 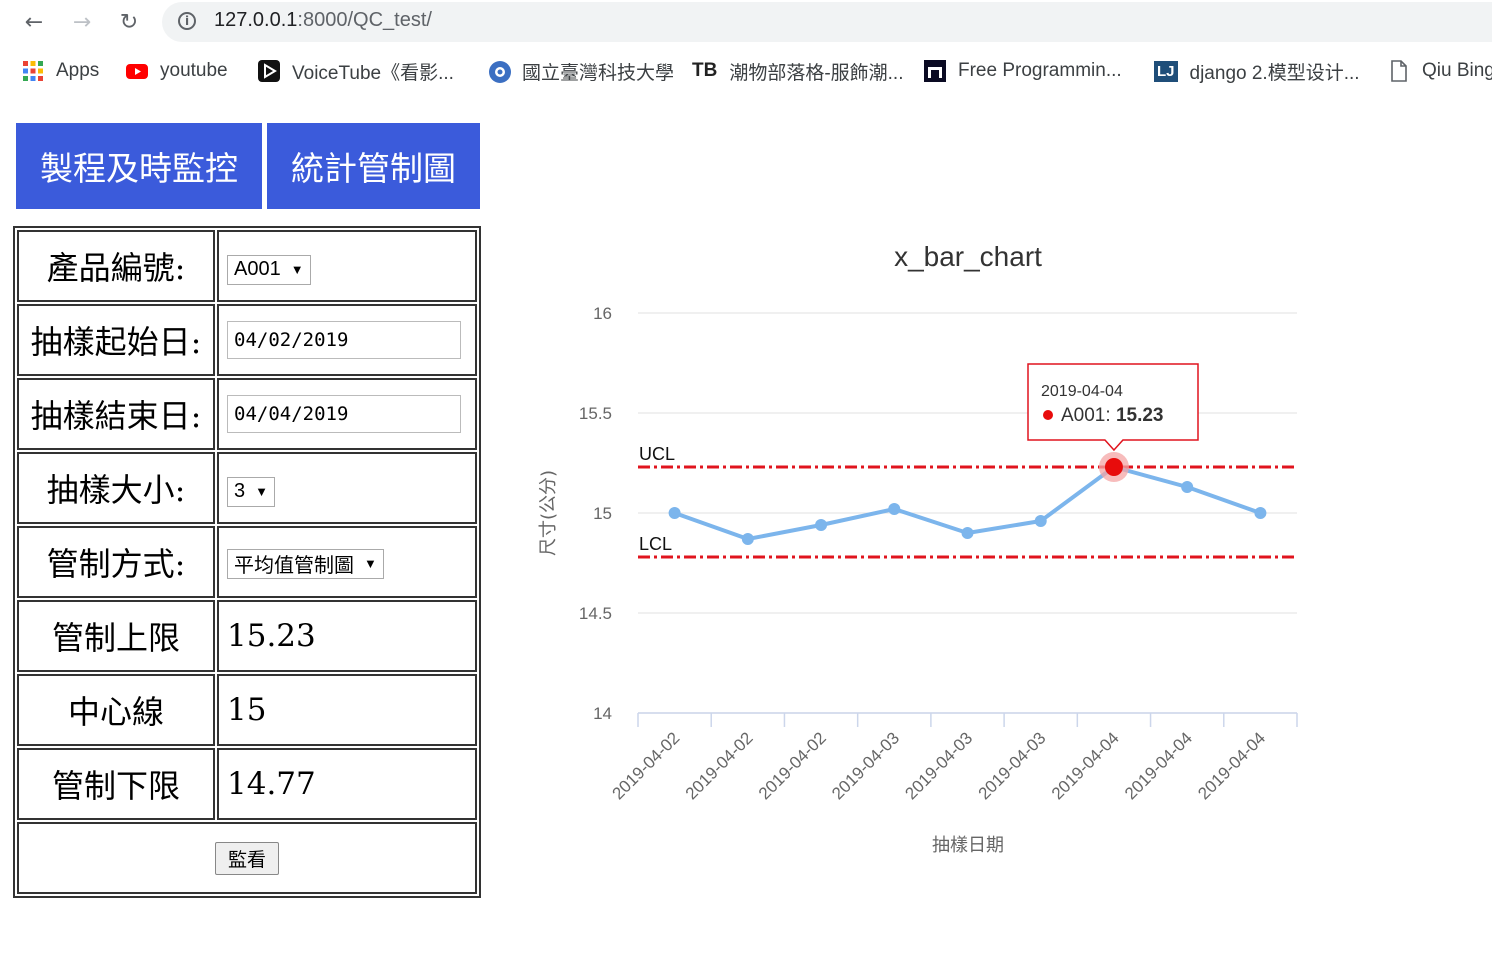 I want to click on lj-icon: LJ, so click(x=1166, y=71).